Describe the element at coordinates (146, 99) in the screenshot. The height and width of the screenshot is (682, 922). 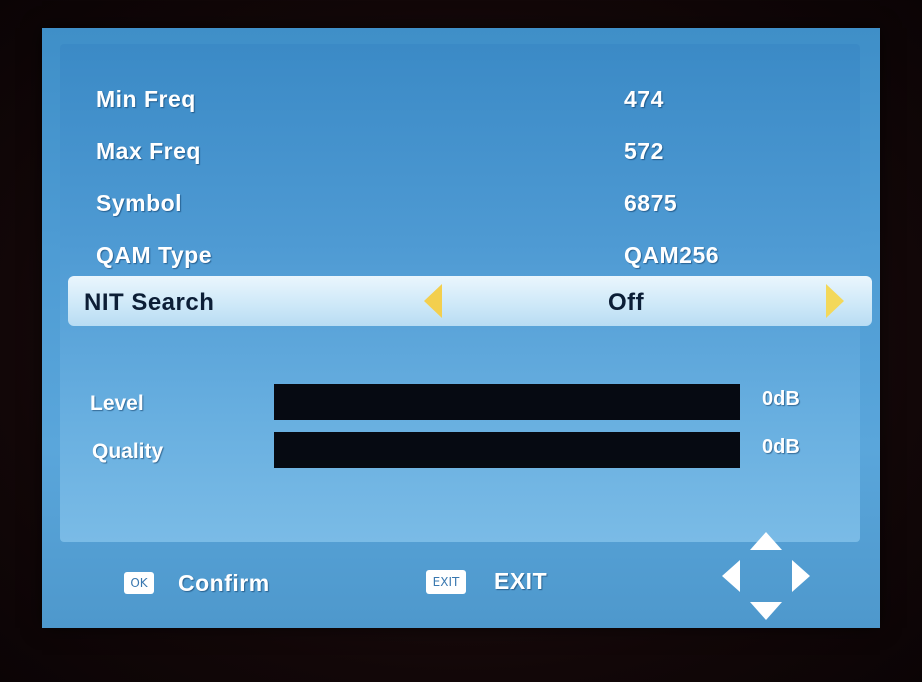
I see `setting-label: Min Freq` at that location.